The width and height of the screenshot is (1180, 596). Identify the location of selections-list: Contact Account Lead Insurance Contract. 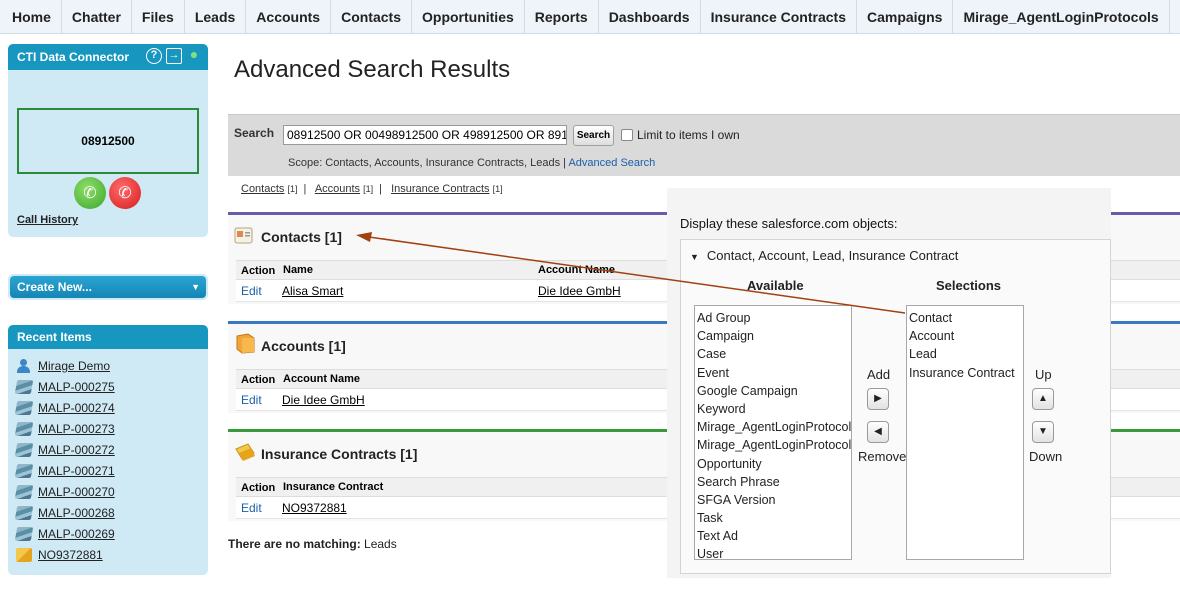
(965, 432).